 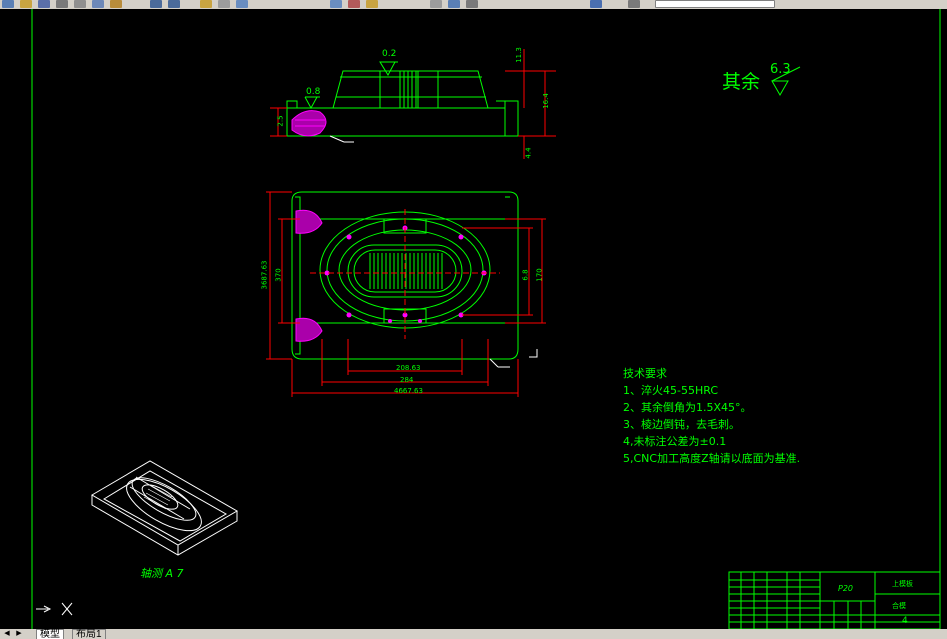 I want to click on dim-left-height-outer: 3687.63, so click(x=264, y=275).